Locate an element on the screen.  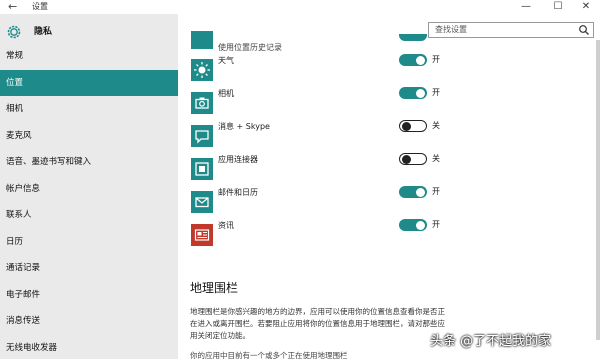
sidebar-header: 隐私 is located at coordinates (89, 31).